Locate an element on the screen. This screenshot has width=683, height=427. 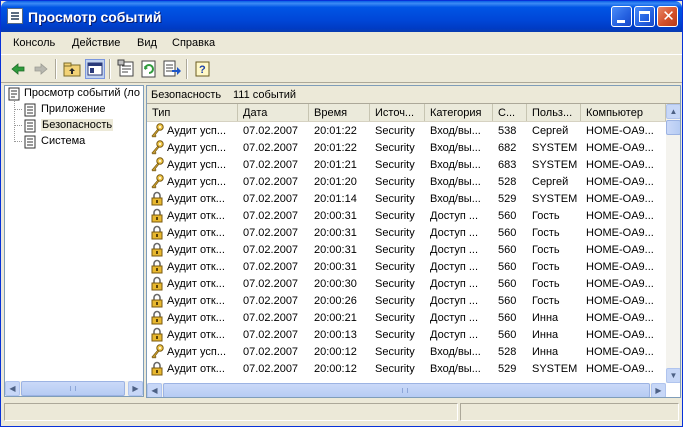
column-header-category: Категория is located at coordinates (459, 112).